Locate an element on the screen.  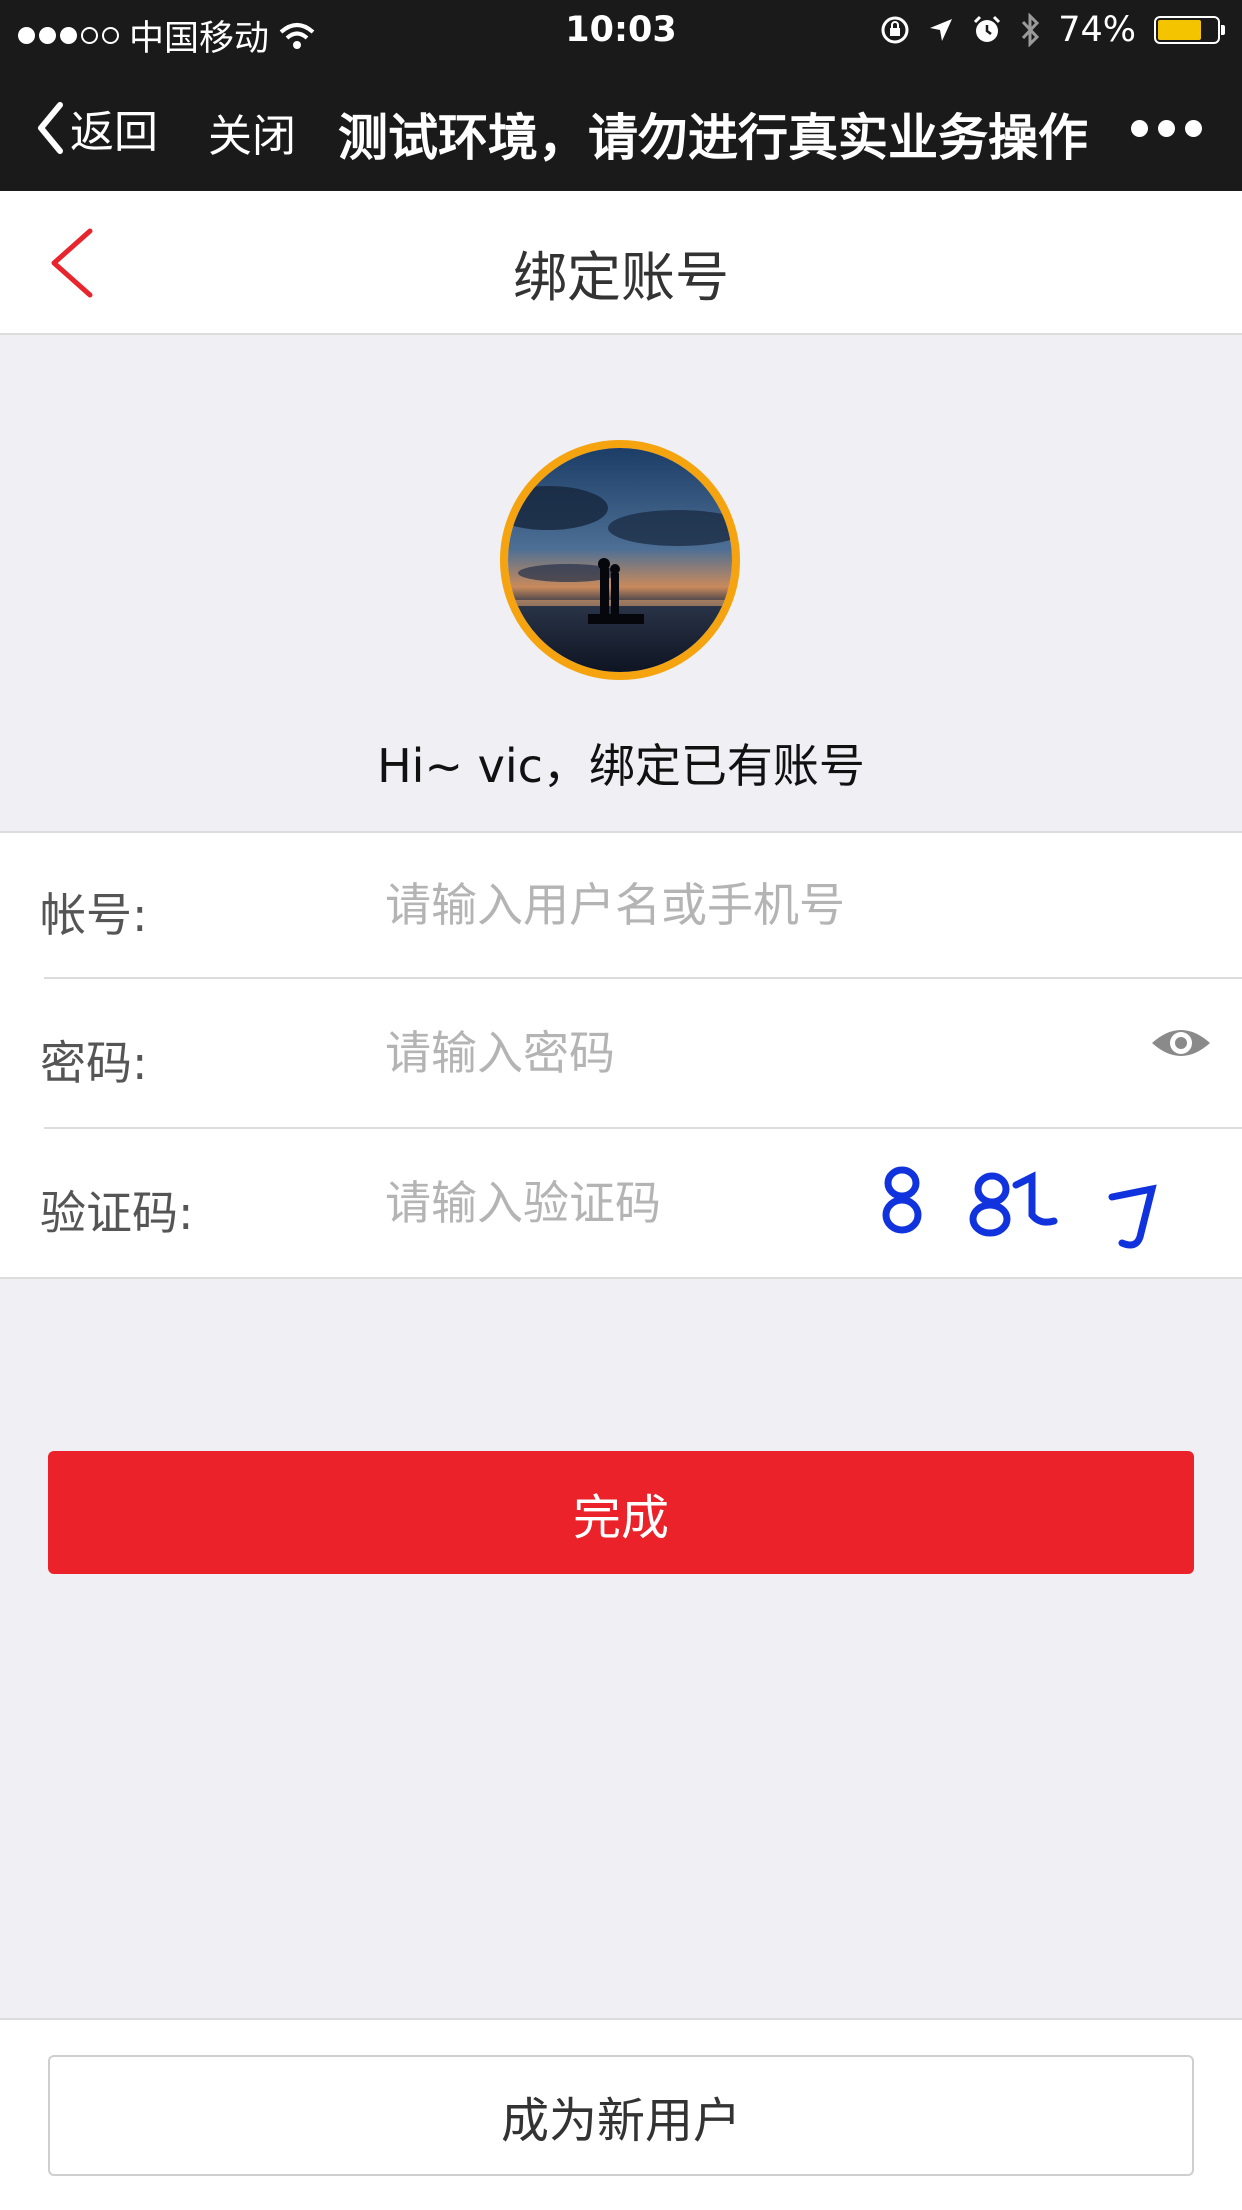
page-title: 绑定账号 is located at coordinates (621, 277).